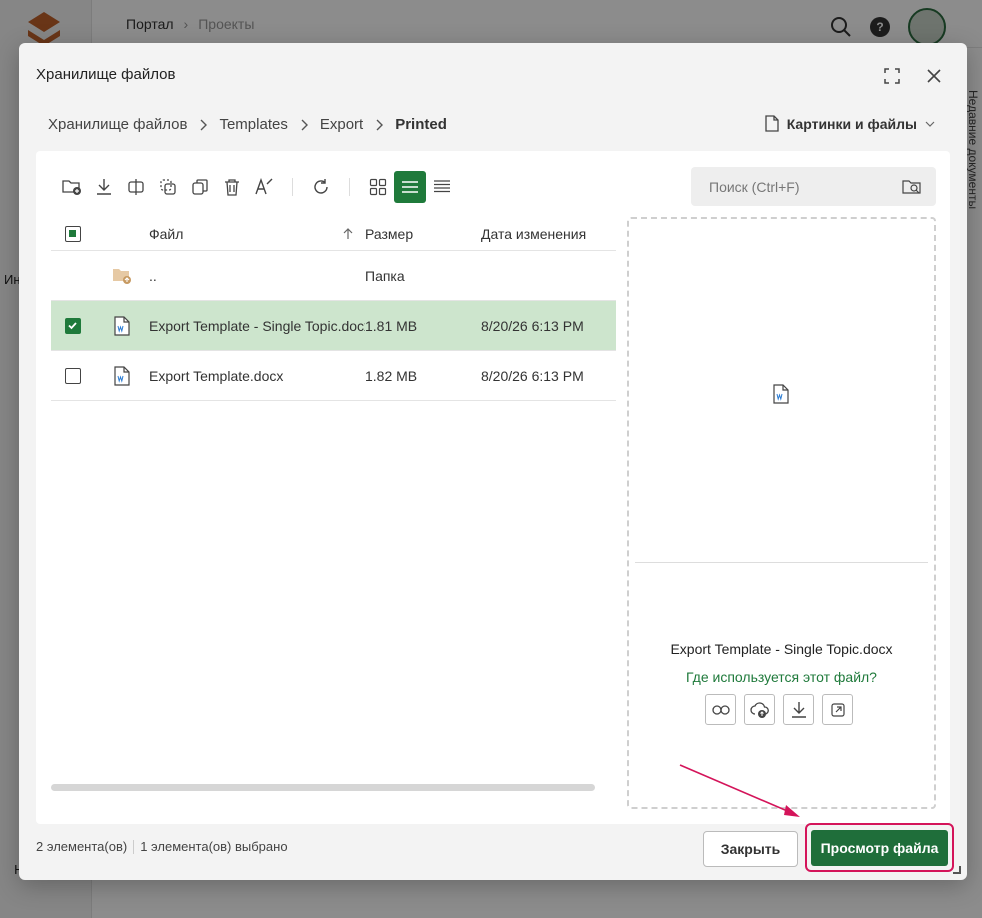 This screenshot has height=918, width=982. I want to click on status-bar: 2 элемента(ов) 1 элемента(ов) выбрано, so click(162, 846).